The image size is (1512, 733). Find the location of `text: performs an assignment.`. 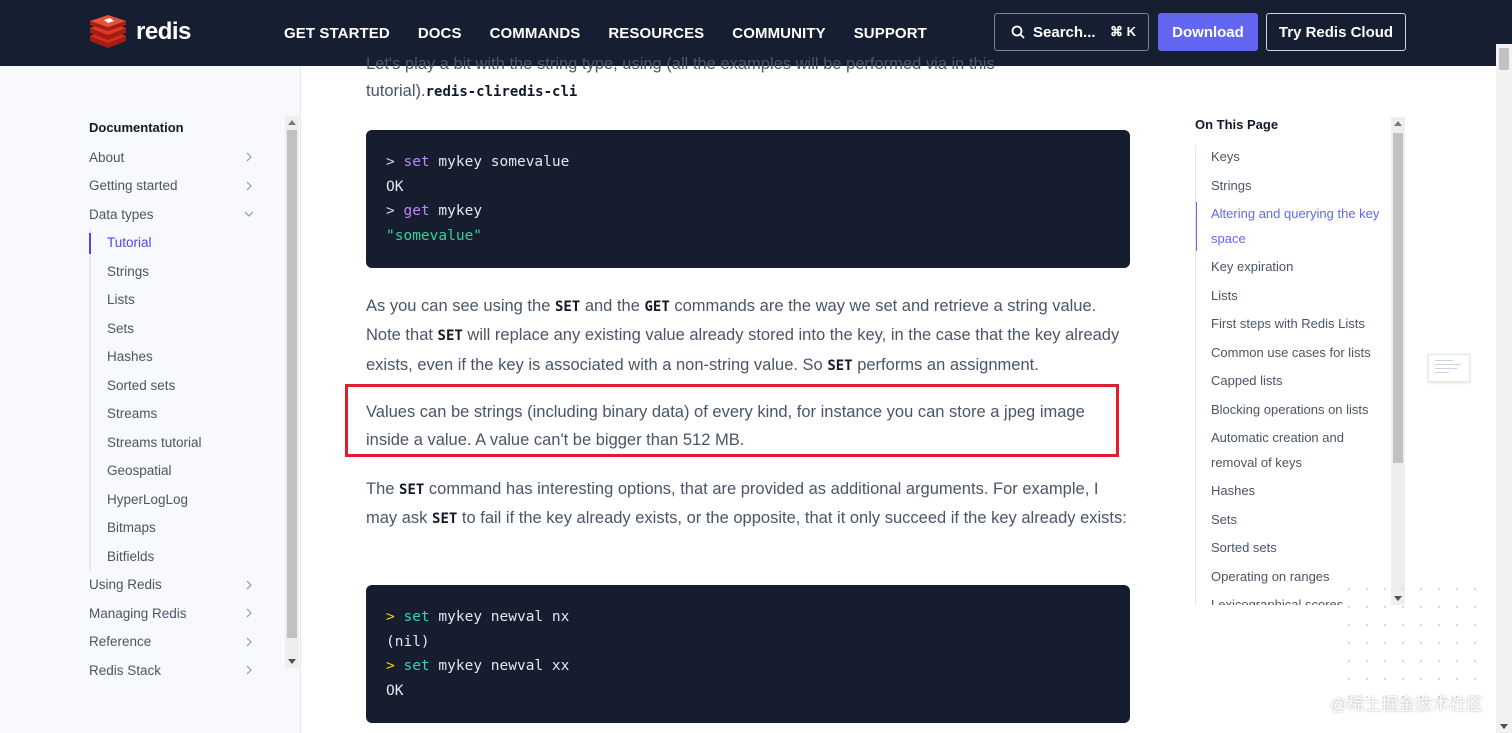

text: performs an assignment. is located at coordinates (945, 364).